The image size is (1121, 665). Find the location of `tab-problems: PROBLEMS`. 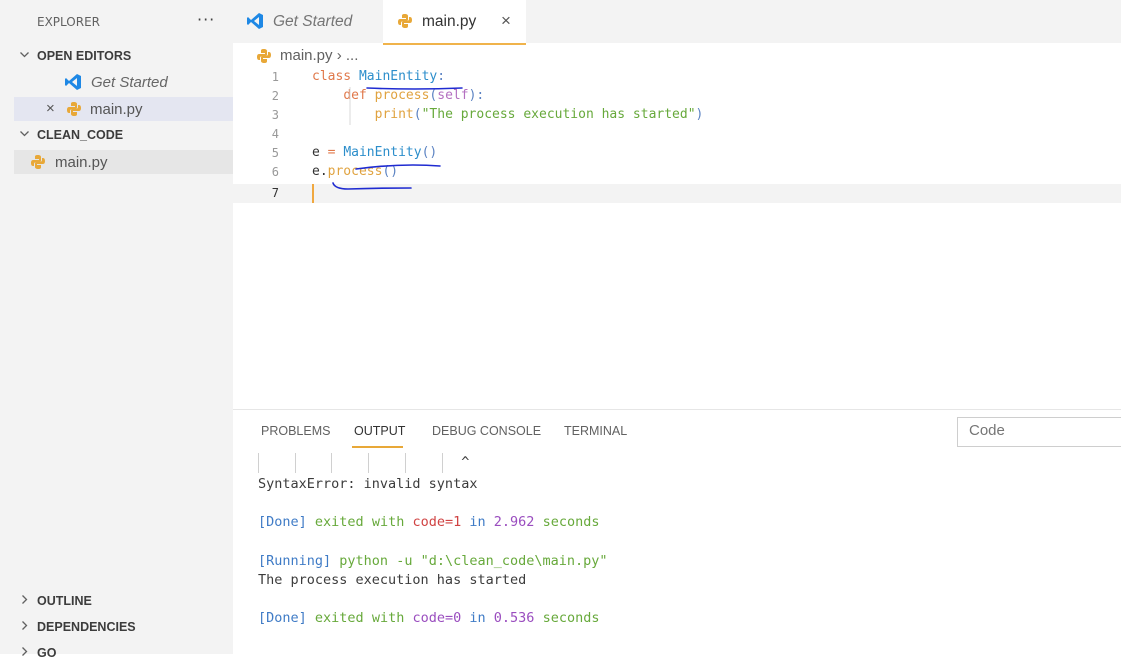

tab-problems: PROBLEMS is located at coordinates (295, 431).